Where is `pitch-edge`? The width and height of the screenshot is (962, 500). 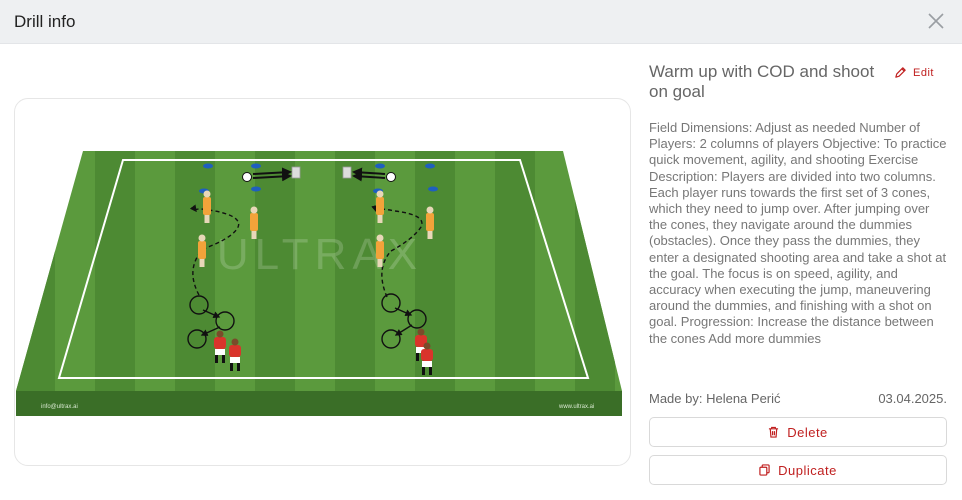
pitch-edge is located at coordinates (319, 403).